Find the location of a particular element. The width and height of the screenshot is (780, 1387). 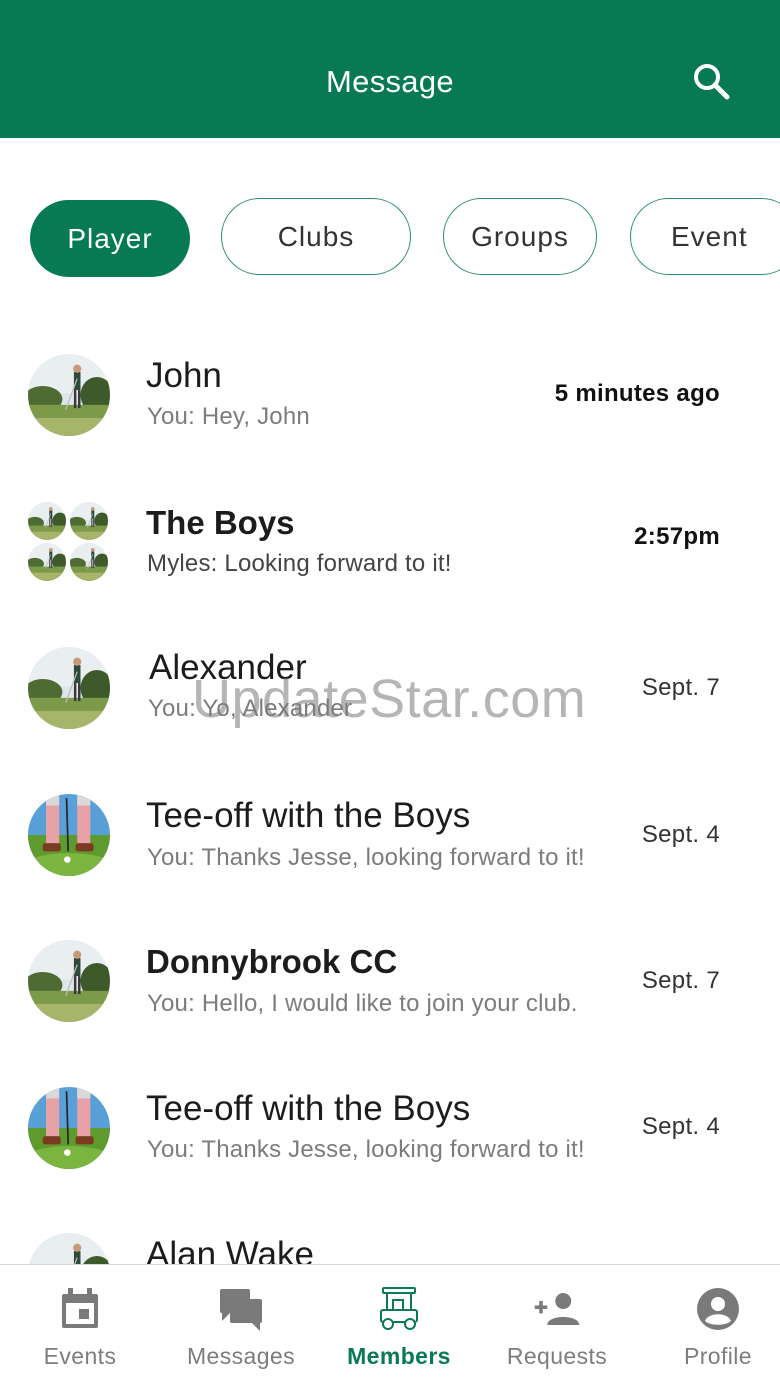

account-circle-icon is located at coordinates (718, 1309).